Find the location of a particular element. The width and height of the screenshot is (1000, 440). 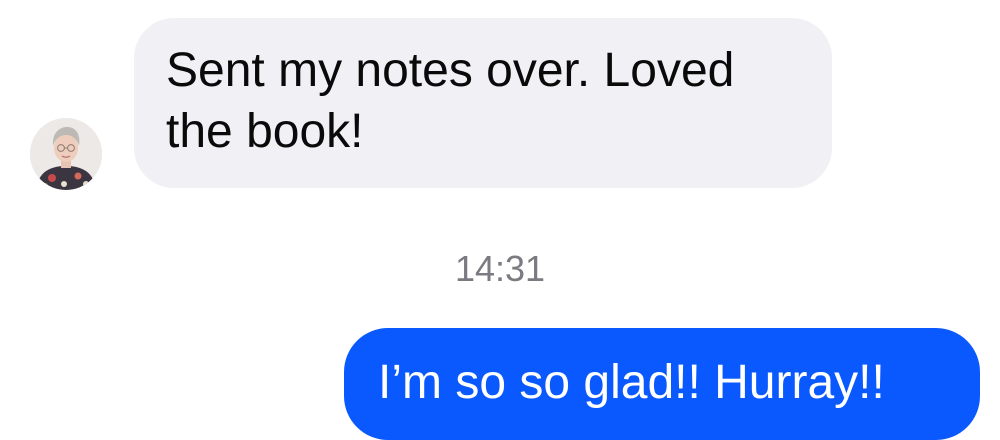

avatar is located at coordinates (66, 154).